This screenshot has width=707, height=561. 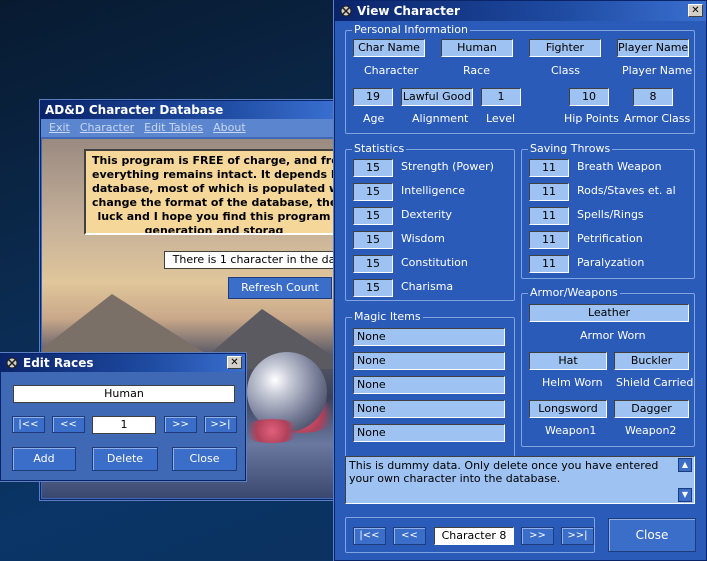 What do you see at coordinates (572, 382) in the screenshot?
I see `helm-label: Helm Worn` at bounding box center [572, 382].